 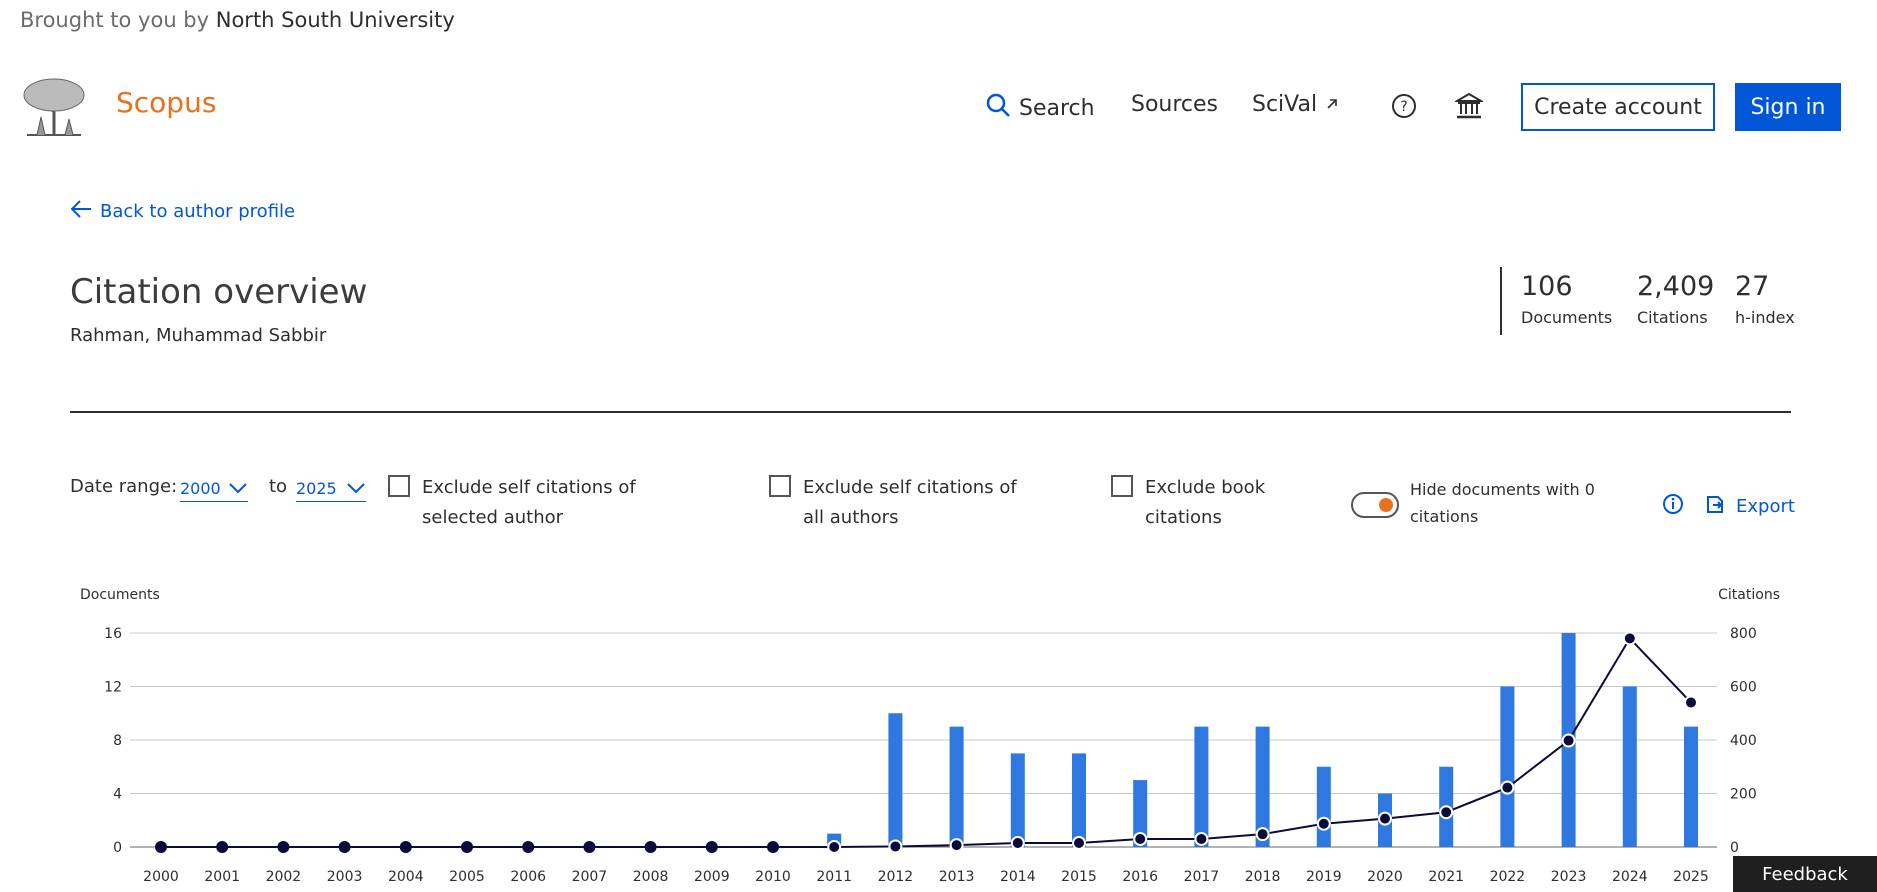 What do you see at coordinates (650, 847) in the screenshot?
I see `citation-point-2008` at bounding box center [650, 847].